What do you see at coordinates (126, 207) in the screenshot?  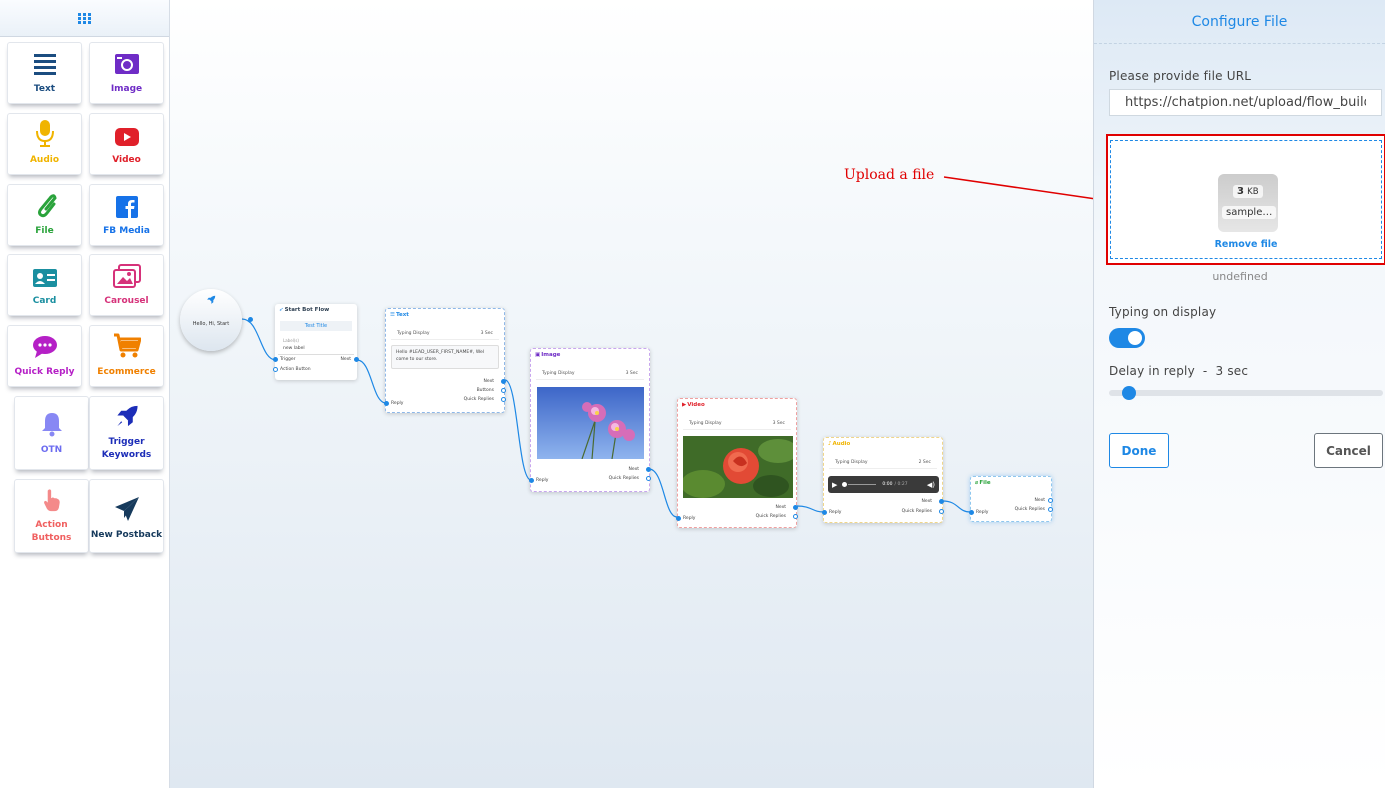 I see `facebook-icon` at bounding box center [126, 207].